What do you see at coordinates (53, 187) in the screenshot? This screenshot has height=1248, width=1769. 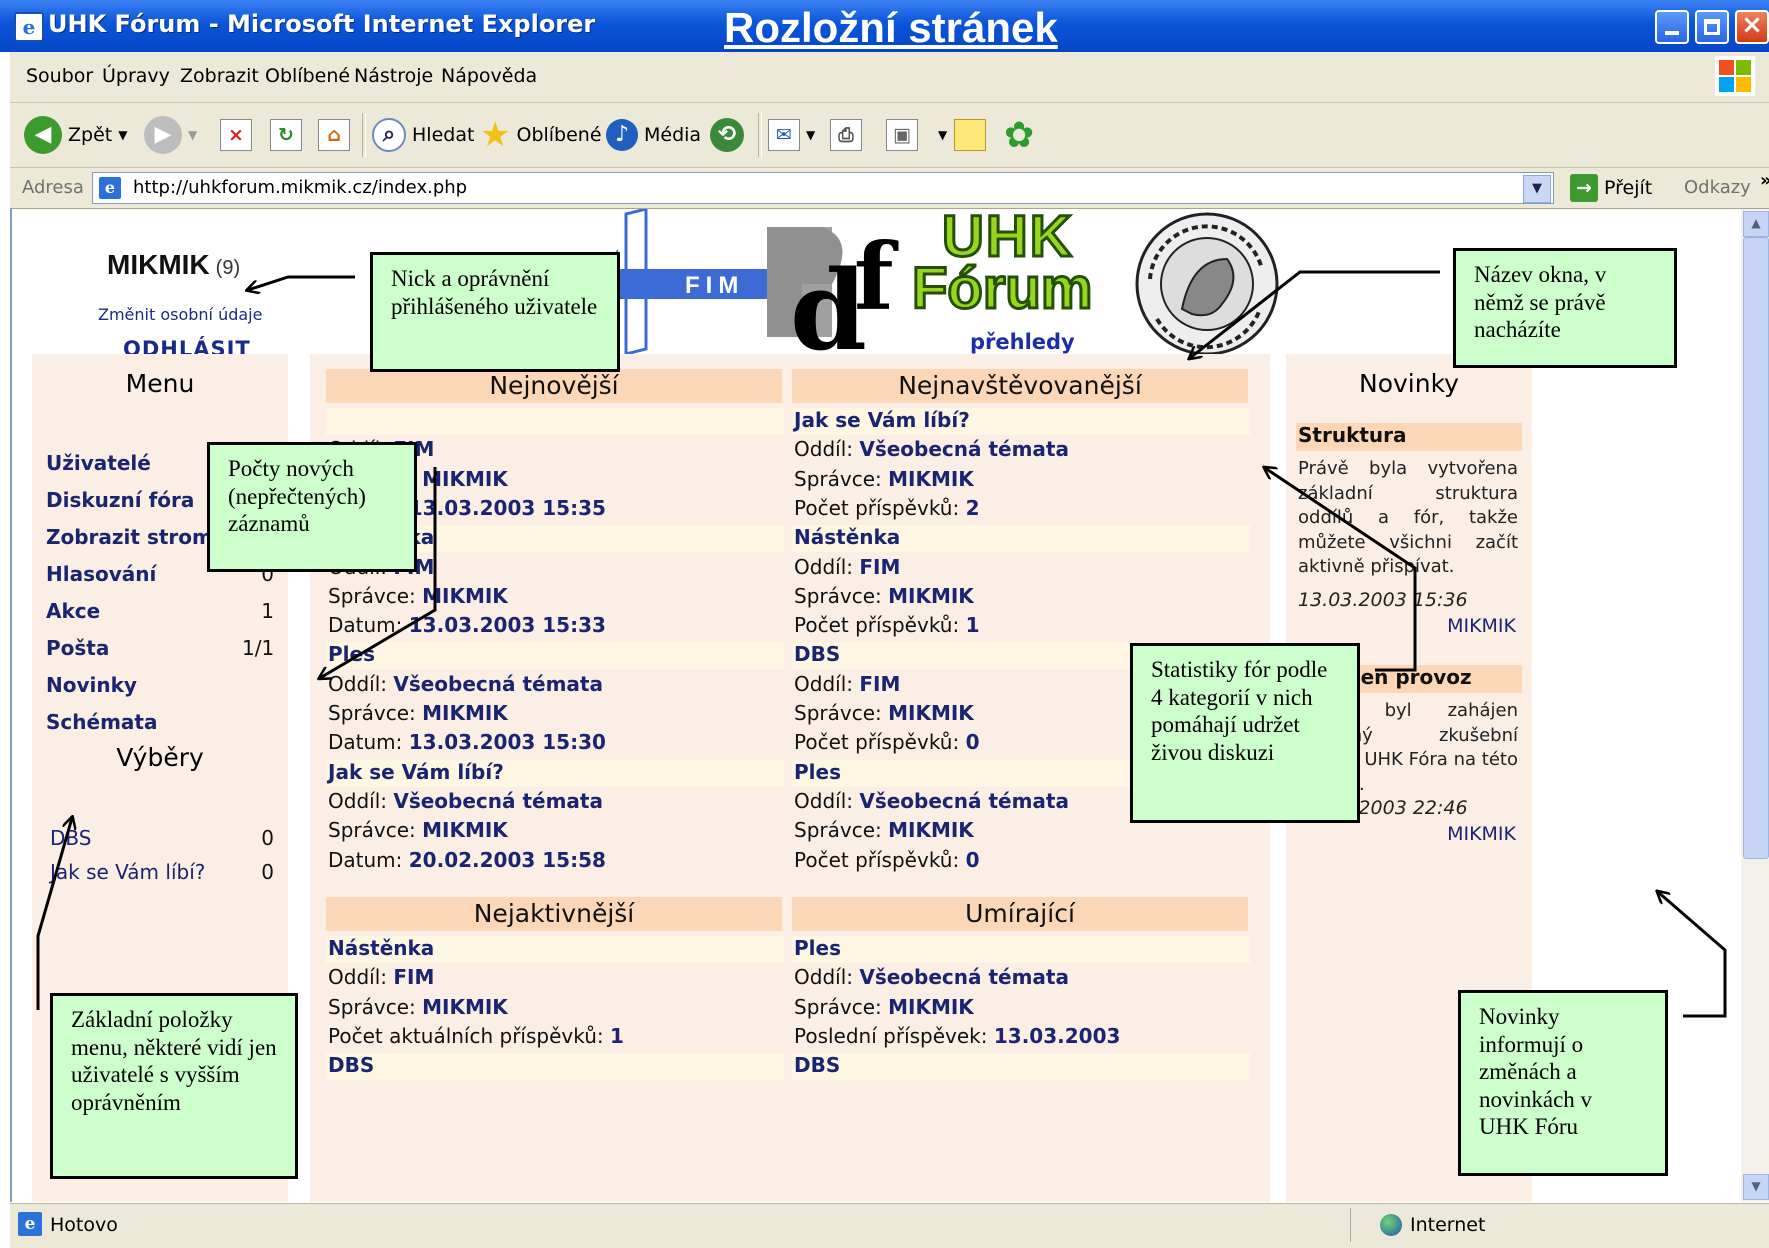 I see `address-label: Adresa` at bounding box center [53, 187].